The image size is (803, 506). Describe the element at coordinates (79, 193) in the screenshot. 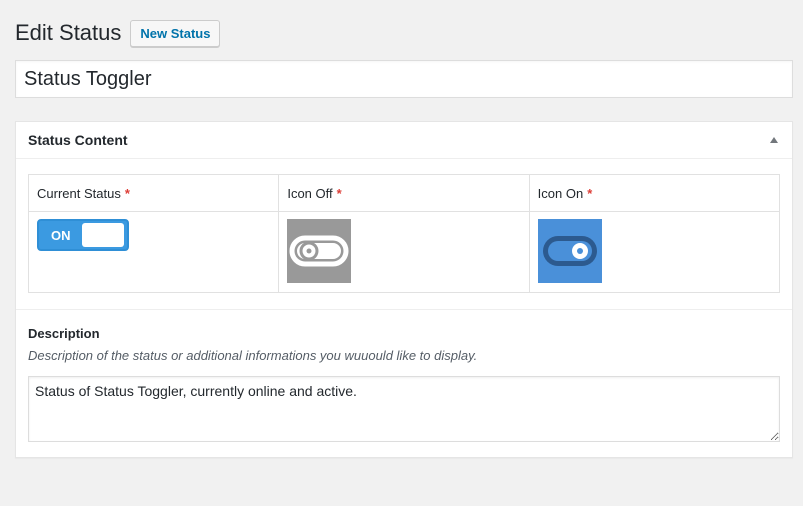

I see `column-label: Current Status` at that location.